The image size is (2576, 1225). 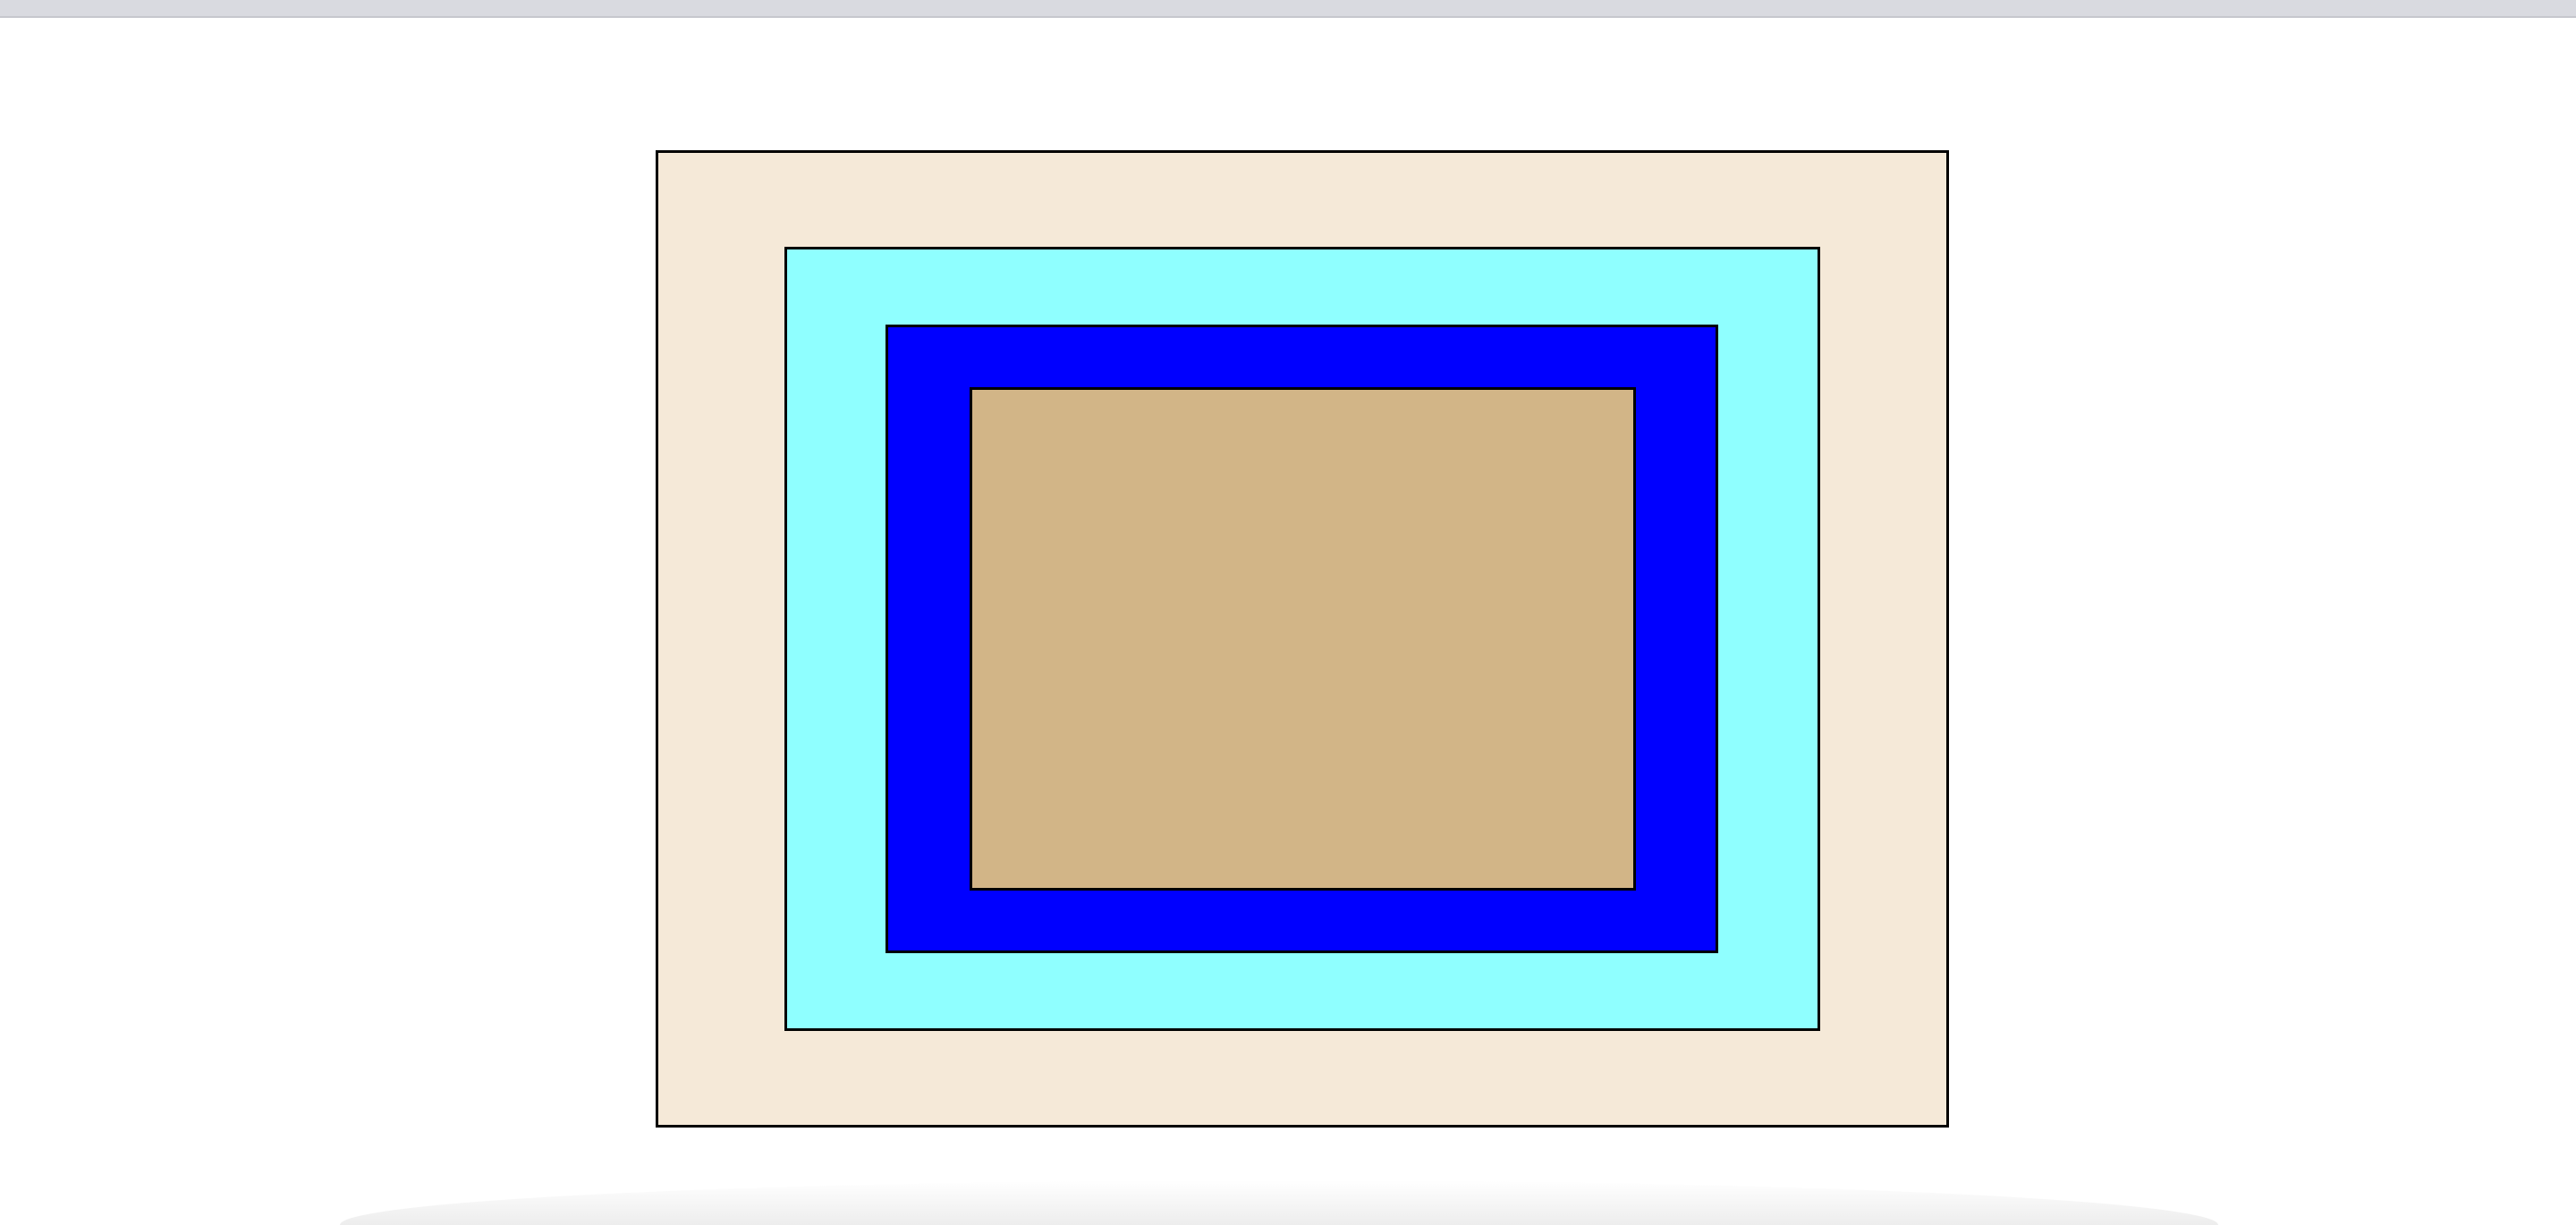 What do you see at coordinates (1303, 639) in the screenshot?
I see `inner-rectangle` at bounding box center [1303, 639].